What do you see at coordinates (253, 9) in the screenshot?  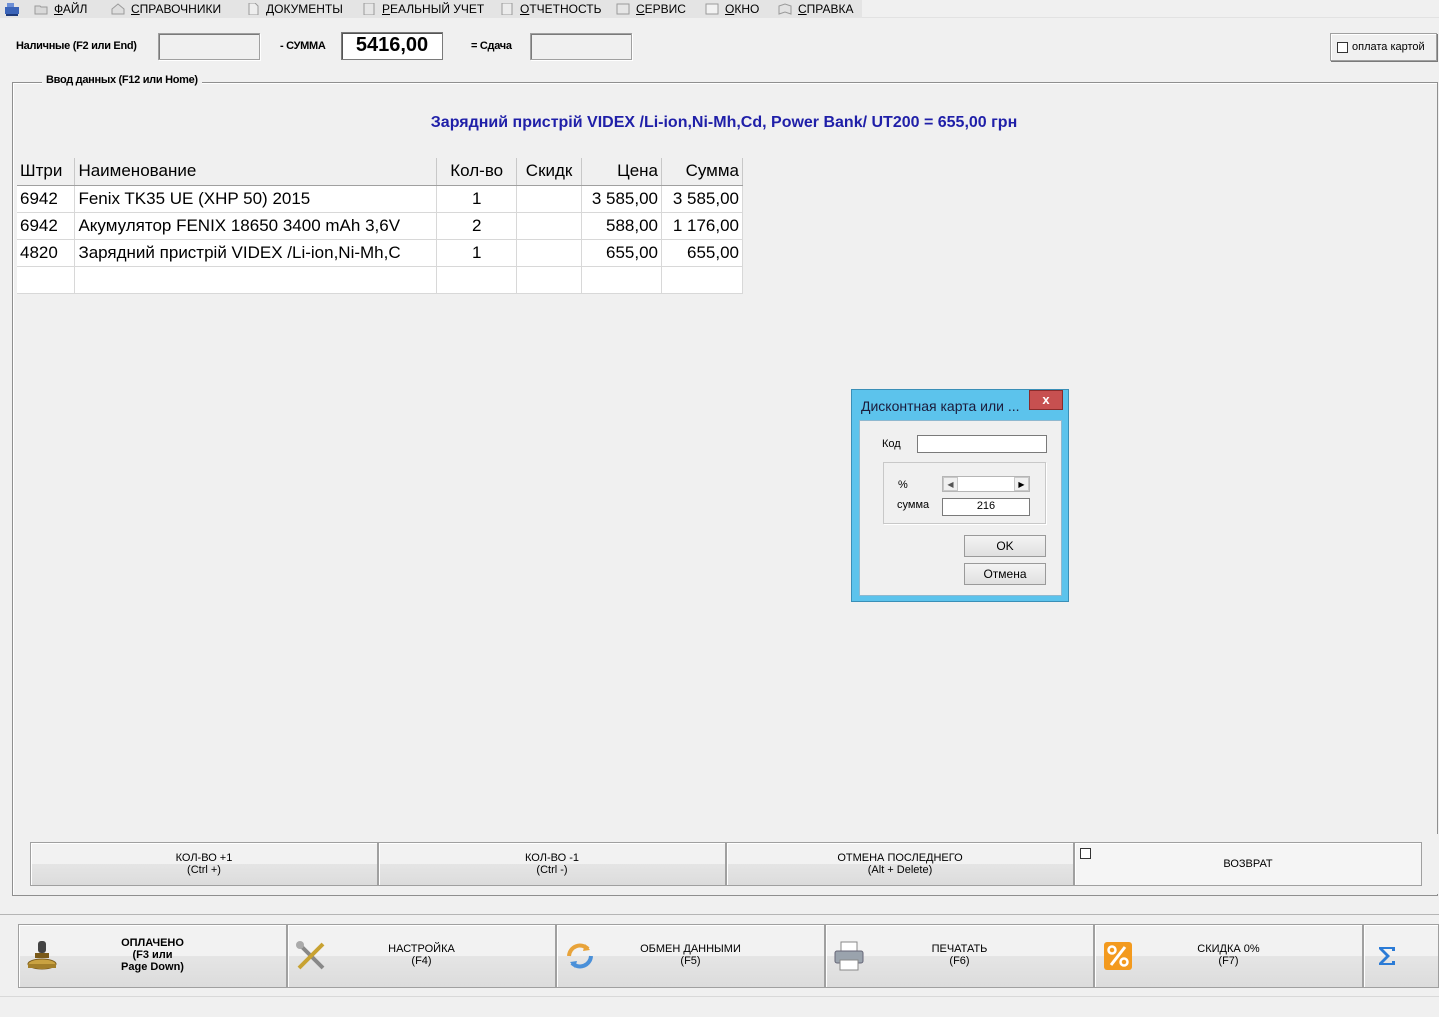 I see `document-icon` at bounding box center [253, 9].